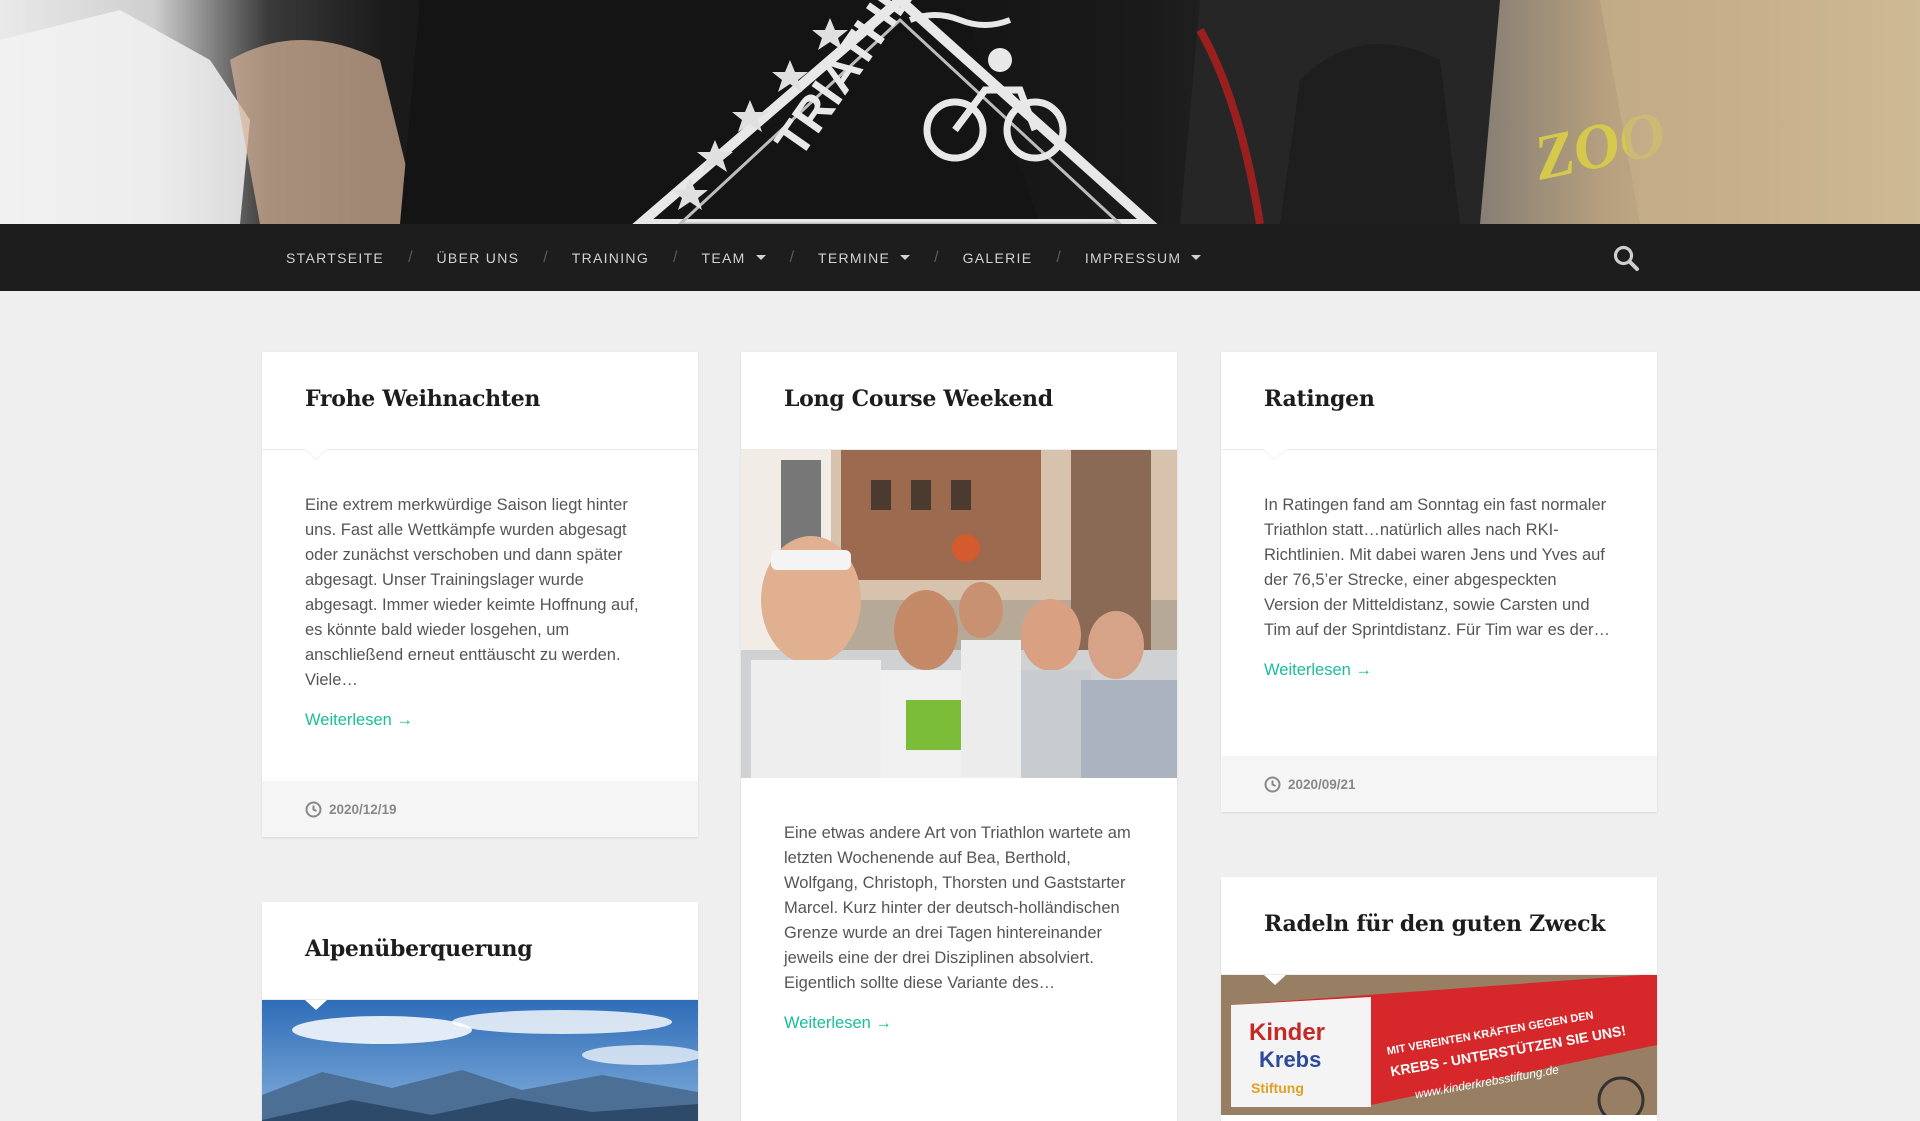 Image resolution: width=1920 pixels, height=1121 pixels. Describe the element at coordinates (419, 949) in the screenshot. I see `post-title: Alpenüberquerung` at that location.